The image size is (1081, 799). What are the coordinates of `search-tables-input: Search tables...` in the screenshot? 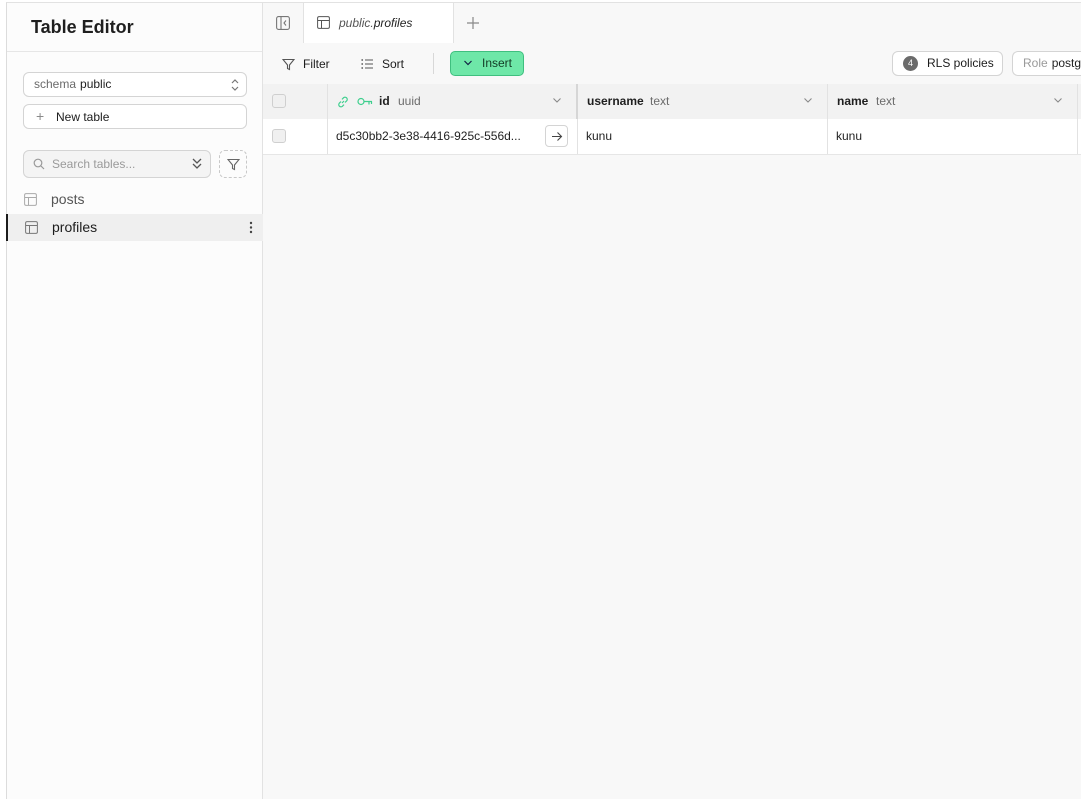 It's located at (117, 164).